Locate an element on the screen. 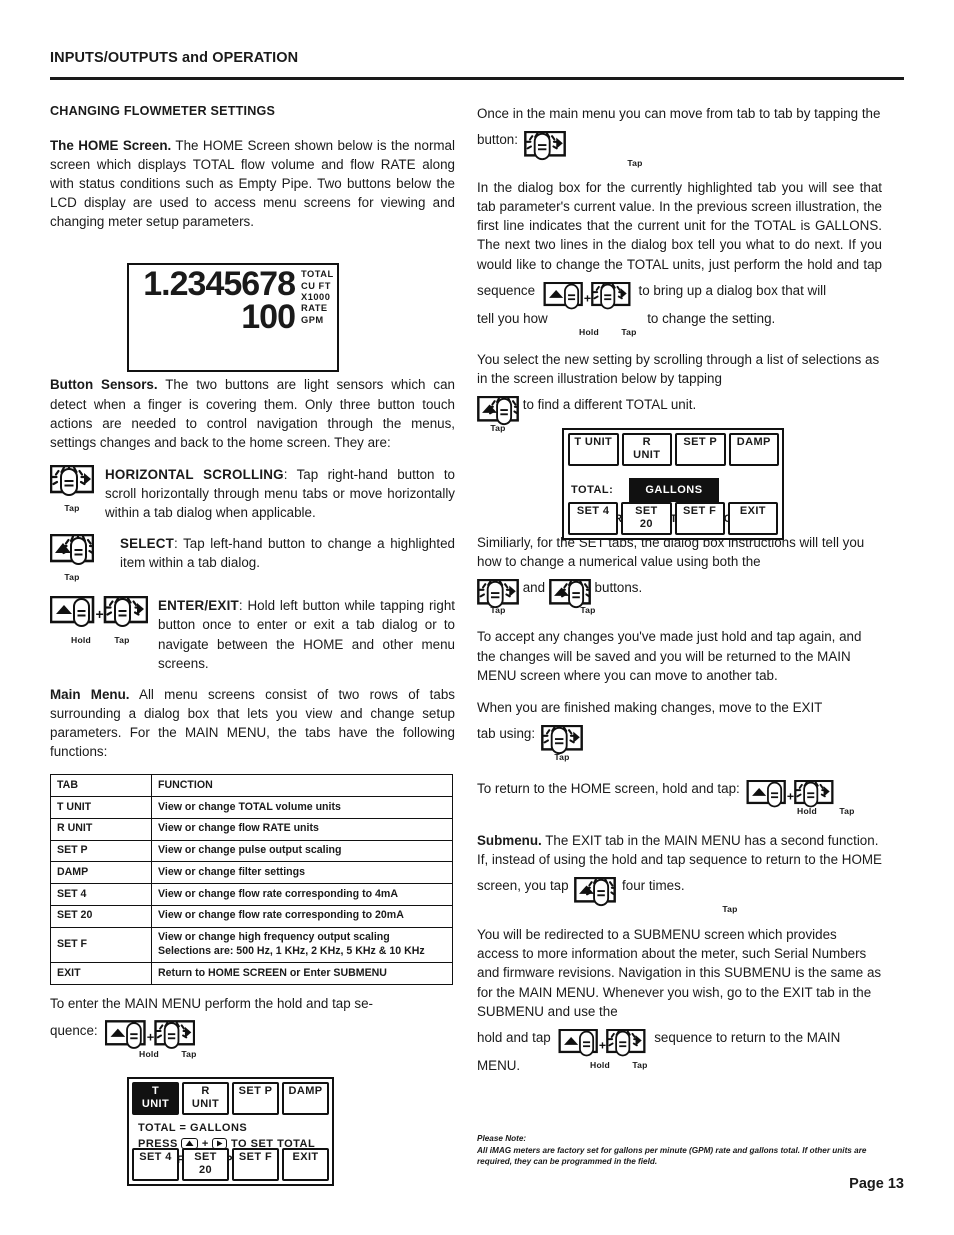  total-value-row: TOTAL: GALLONS is located at coordinates (676, 490).